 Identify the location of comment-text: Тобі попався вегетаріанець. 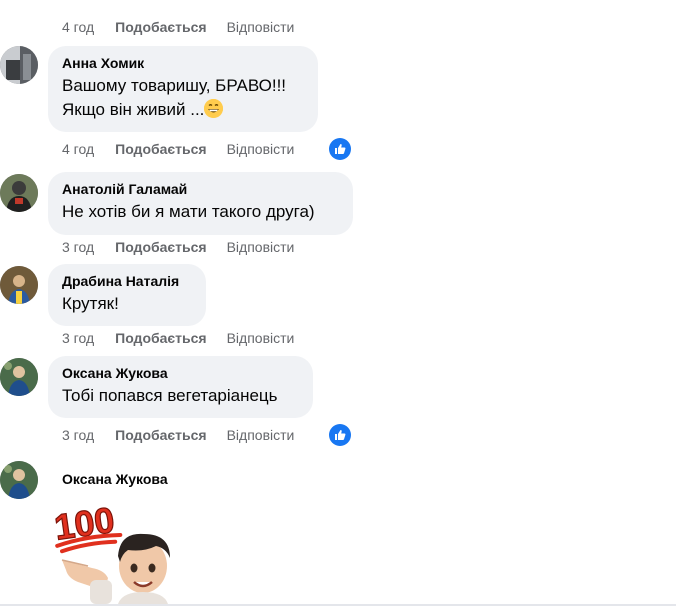
(170, 395).